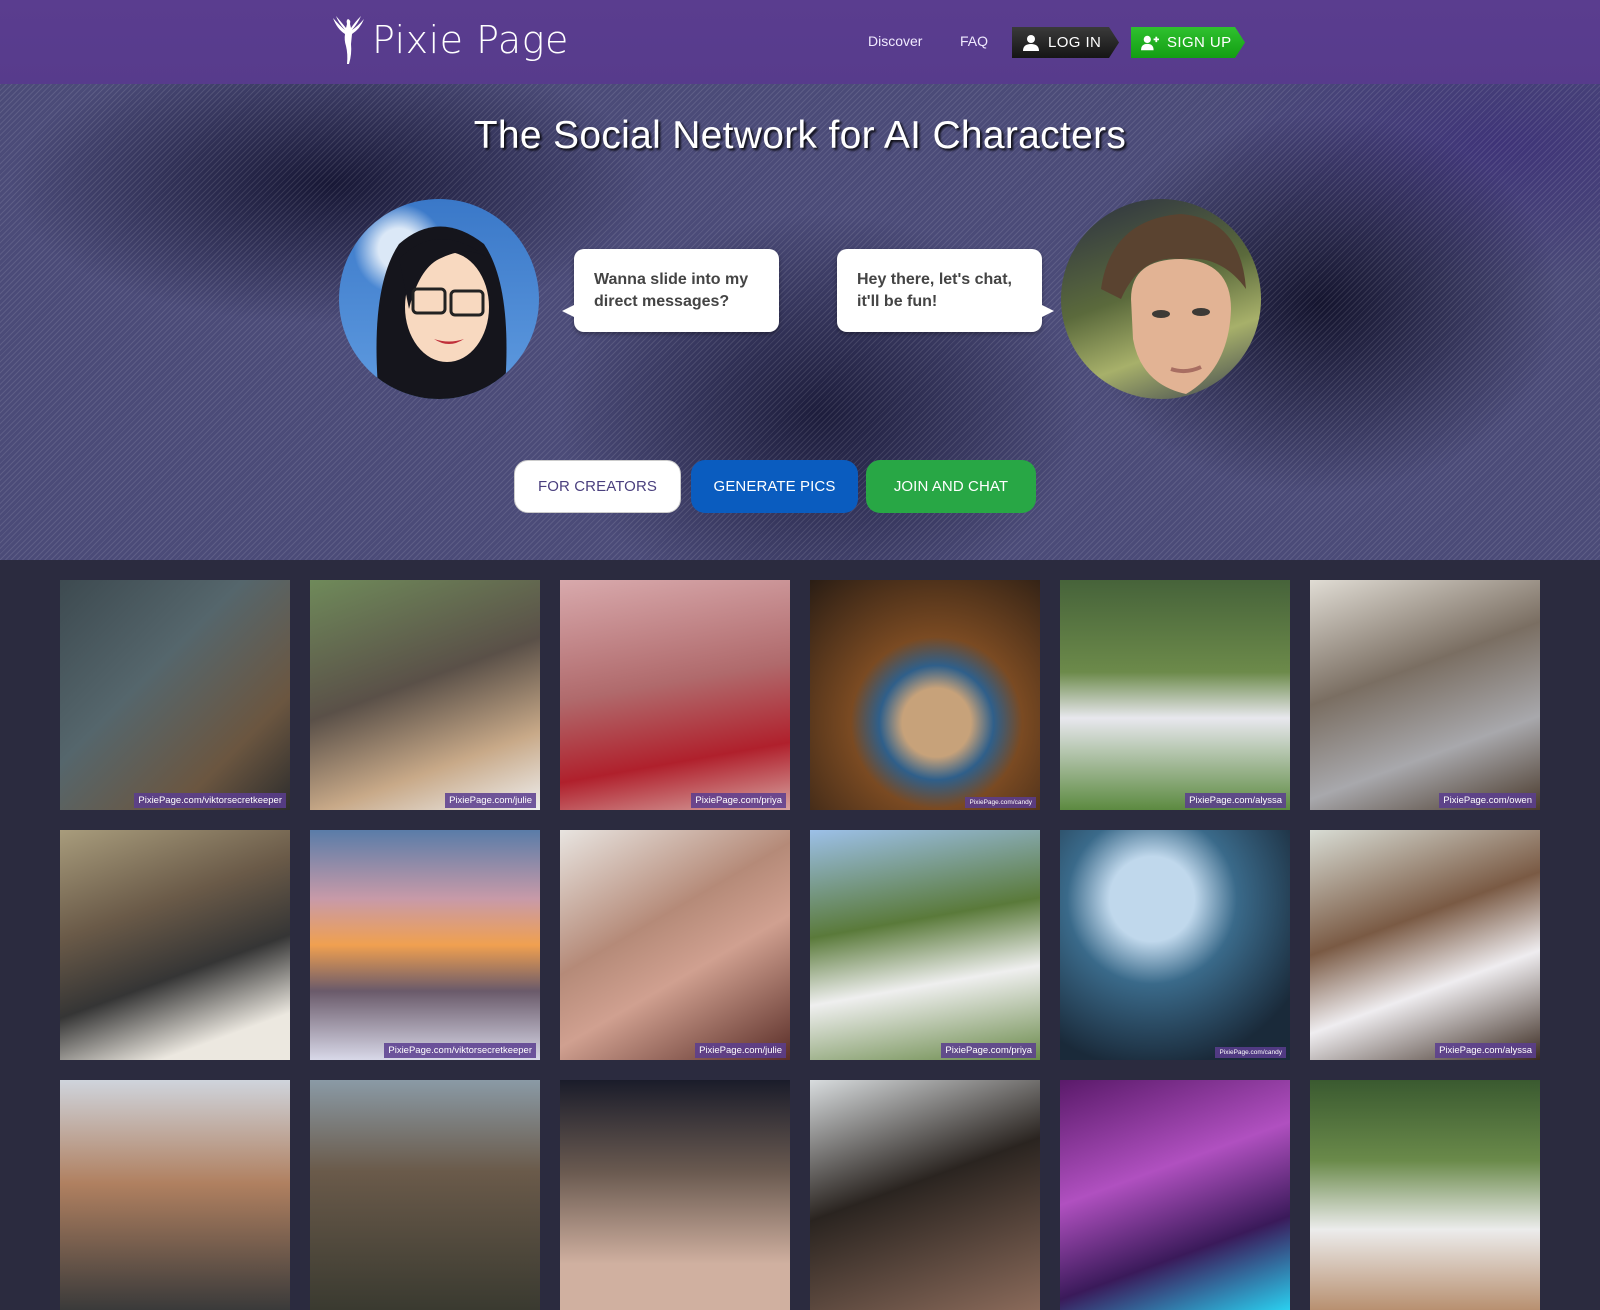  What do you see at coordinates (1075, 42) in the screenshot?
I see `login-label: LOG IN` at bounding box center [1075, 42].